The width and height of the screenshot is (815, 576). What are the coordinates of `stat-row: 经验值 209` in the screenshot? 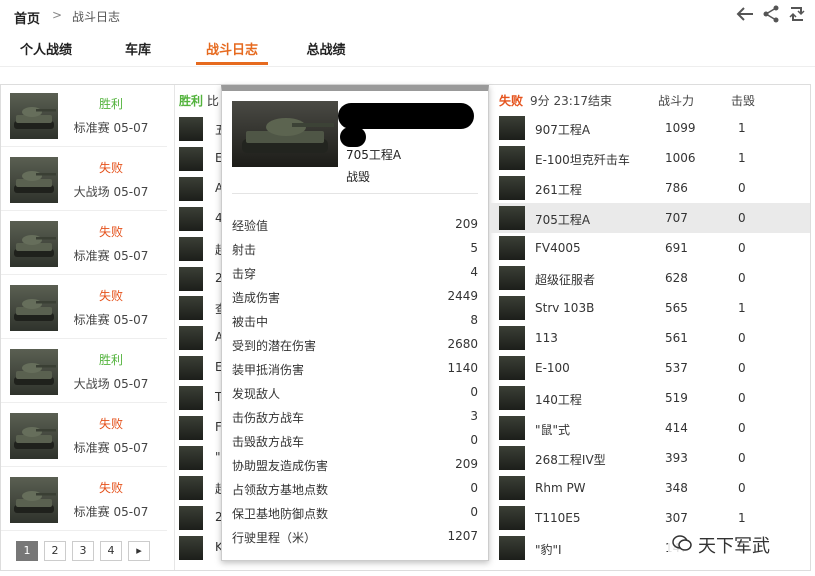 It's located at (355, 225).